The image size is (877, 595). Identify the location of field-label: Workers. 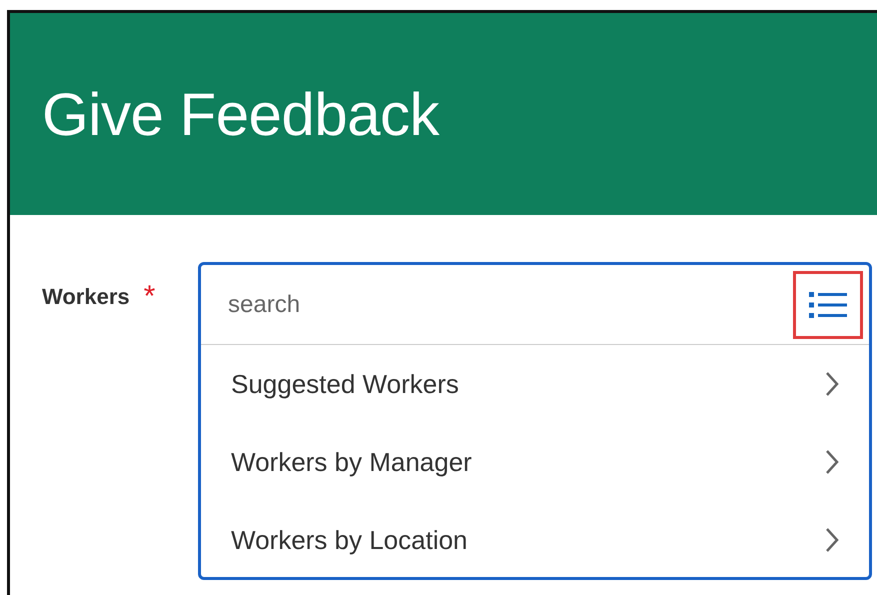
(86, 297).